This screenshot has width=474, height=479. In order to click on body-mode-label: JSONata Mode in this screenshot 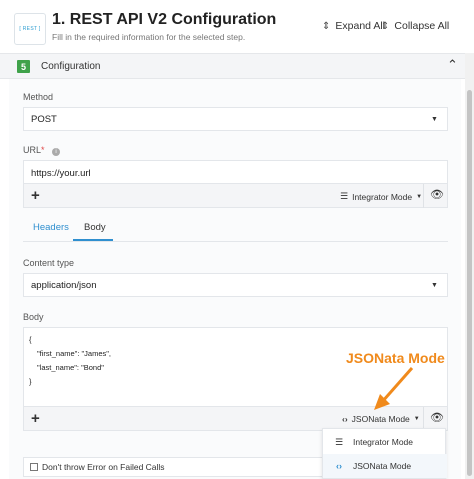, I will do `click(380, 419)`.